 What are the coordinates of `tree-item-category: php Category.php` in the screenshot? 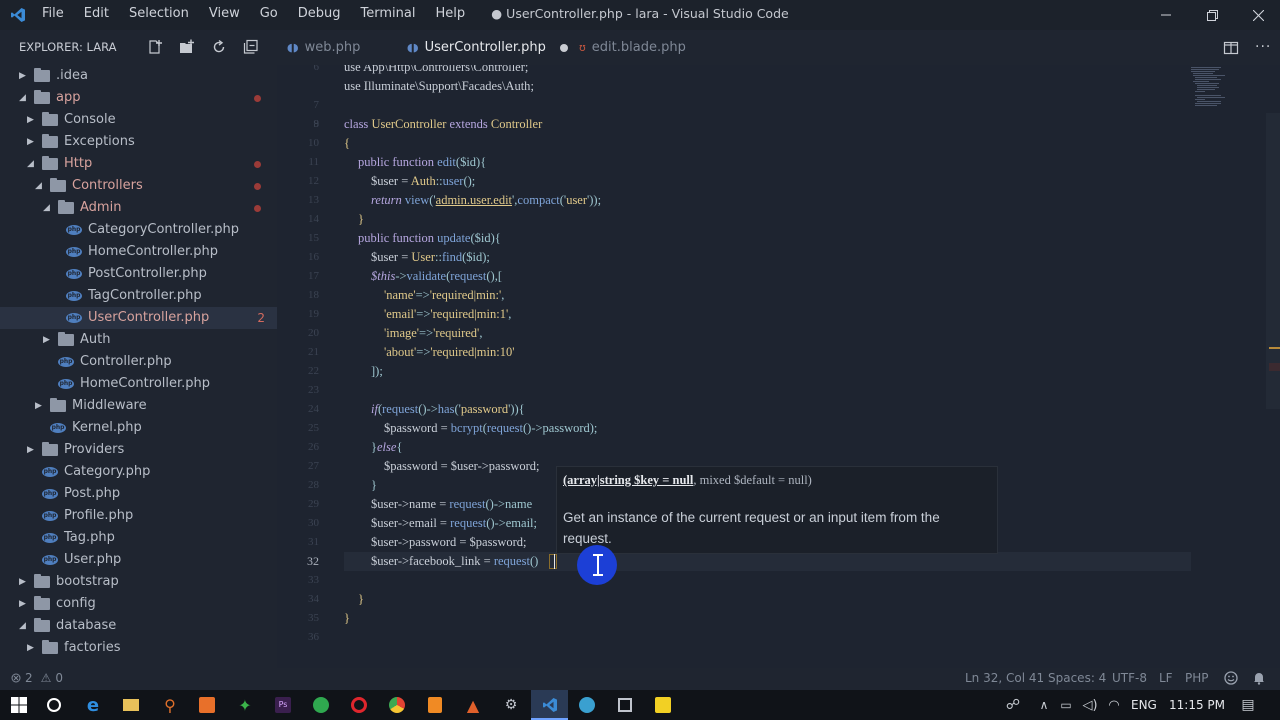 It's located at (138, 472).